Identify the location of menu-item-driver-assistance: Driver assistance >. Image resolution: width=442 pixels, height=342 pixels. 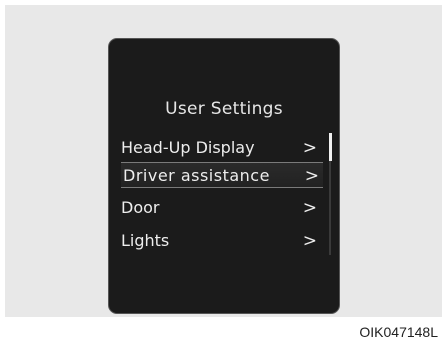
(222, 175).